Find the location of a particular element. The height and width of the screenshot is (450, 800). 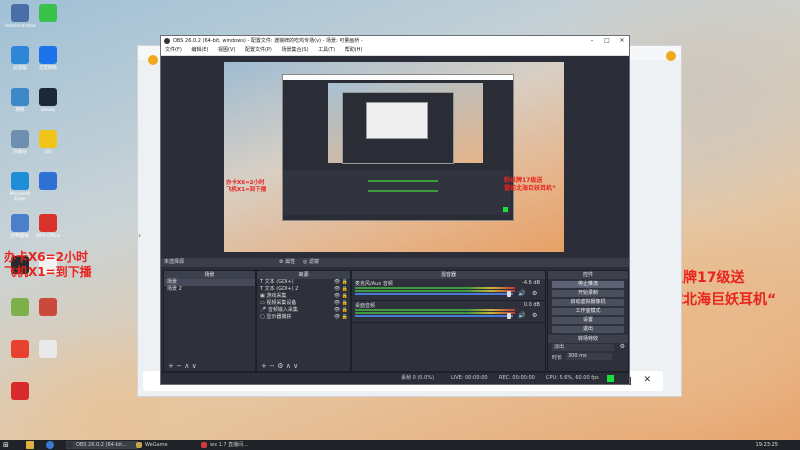

start-virtual-camera-button: 启动虚拟摄像机 is located at coordinates (588, 302).